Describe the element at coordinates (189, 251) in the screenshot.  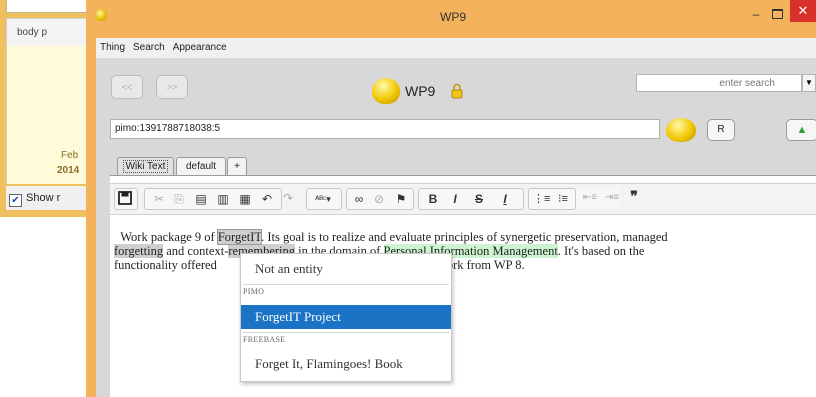
I see `text-segment: and conte` at that location.